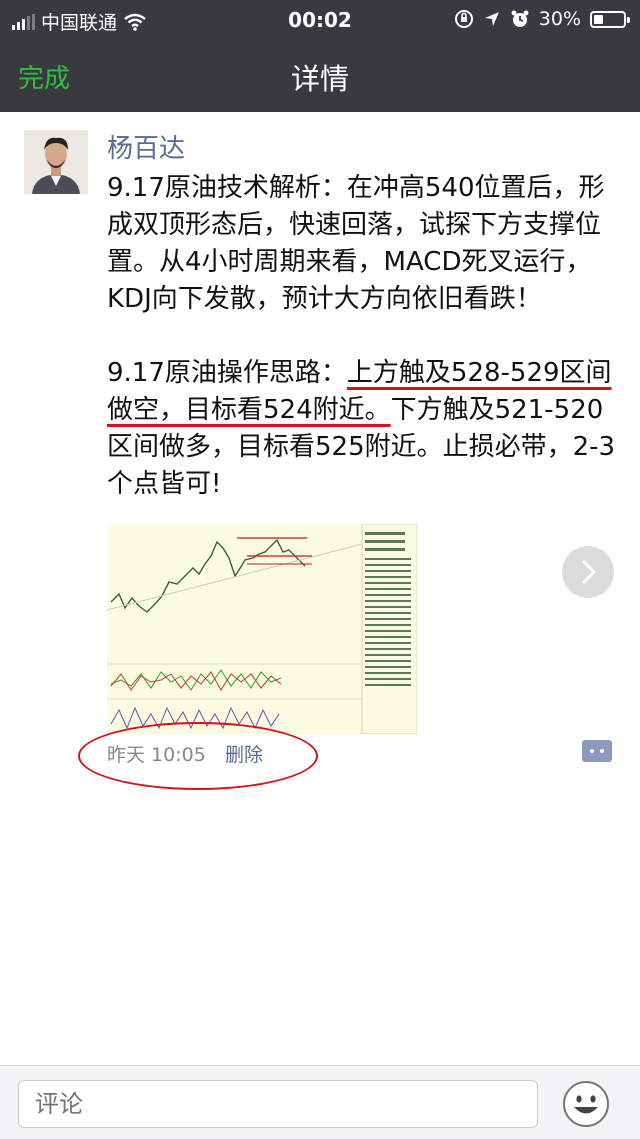 The width and height of the screenshot is (640, 1139). Describe the element at coordinates (559, 19) in the screenshot. I see `battery-percent: 30%` at that location.